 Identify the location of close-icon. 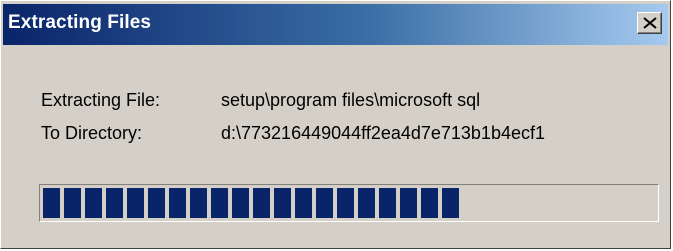
(650, 23).